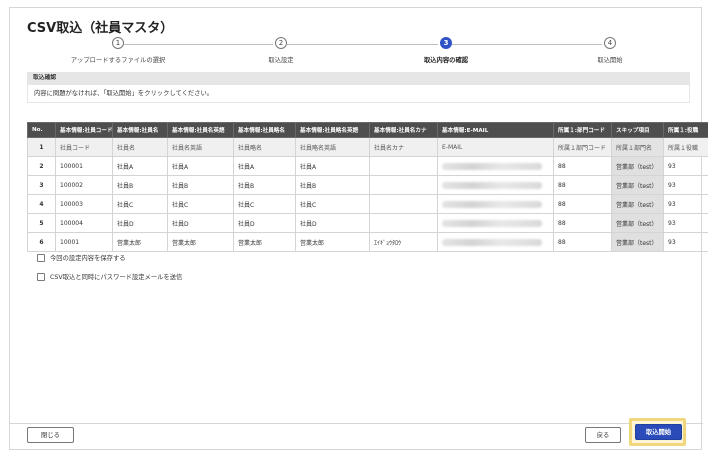  I want to click on table-cell: 社員名カナ, so click(403, 147).